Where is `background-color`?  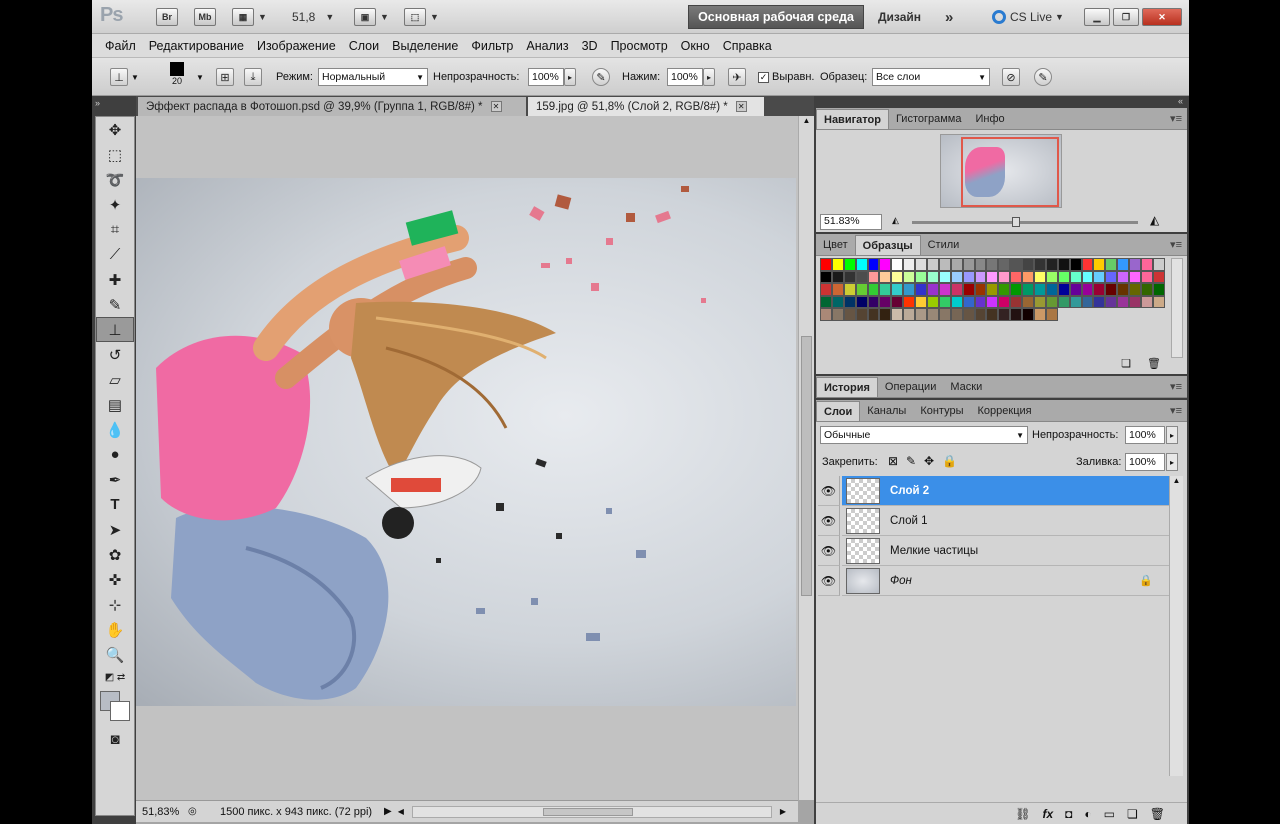
background-color is located at coordinates (120, 711).